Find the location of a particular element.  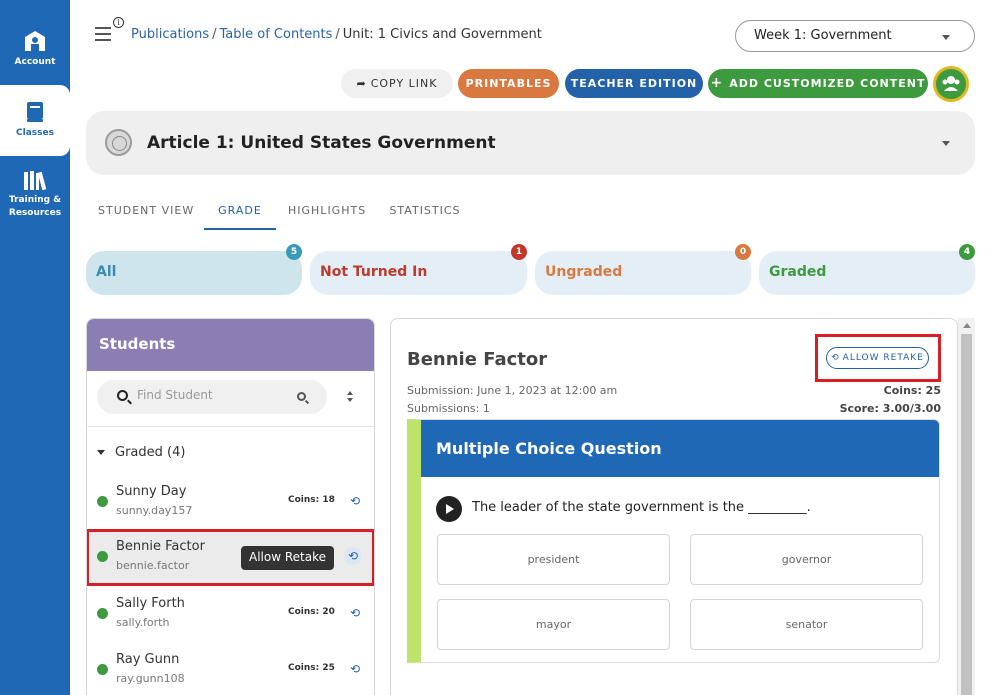

choice-option: president is located at coordinates (553, 559).